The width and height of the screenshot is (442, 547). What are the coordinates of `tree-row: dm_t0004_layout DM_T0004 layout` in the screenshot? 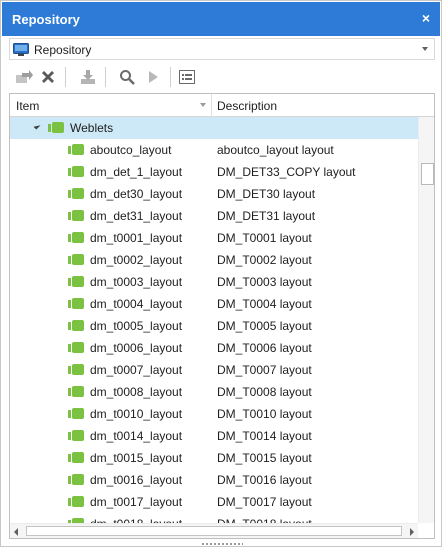 It's located at (214, 304).